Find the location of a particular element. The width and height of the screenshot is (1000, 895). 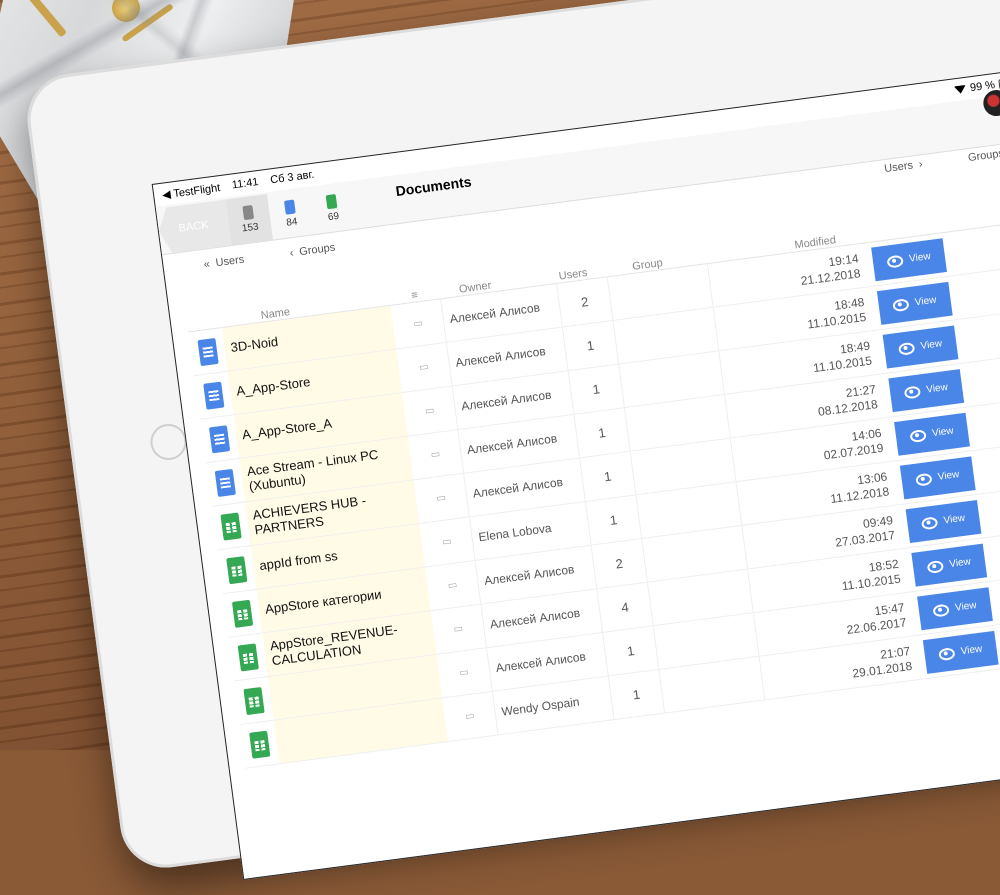

filter-sheets-count: 69 is located at coordinates (333, 217).